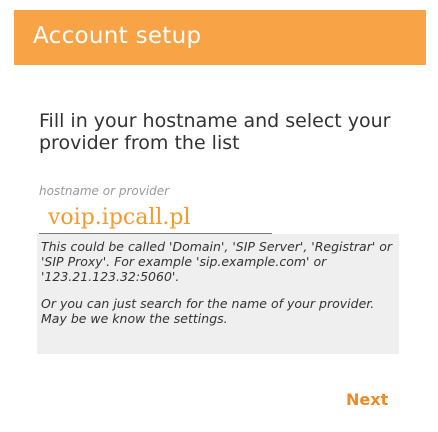 The height and width of the screenshot is (432, 438). I want to click on hostname-field-label: hostname or provider, so click(104, 191).